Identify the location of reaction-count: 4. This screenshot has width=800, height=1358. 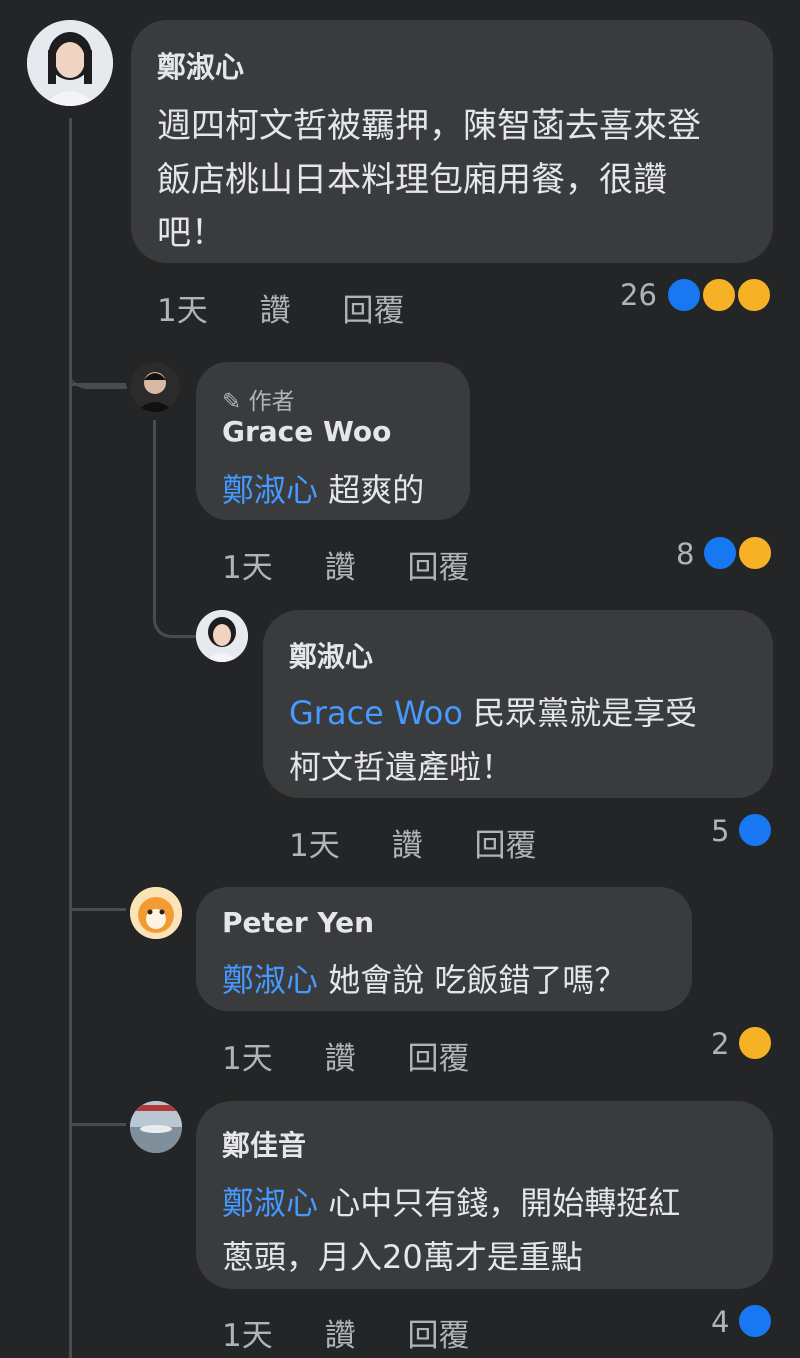
(720, 1322).